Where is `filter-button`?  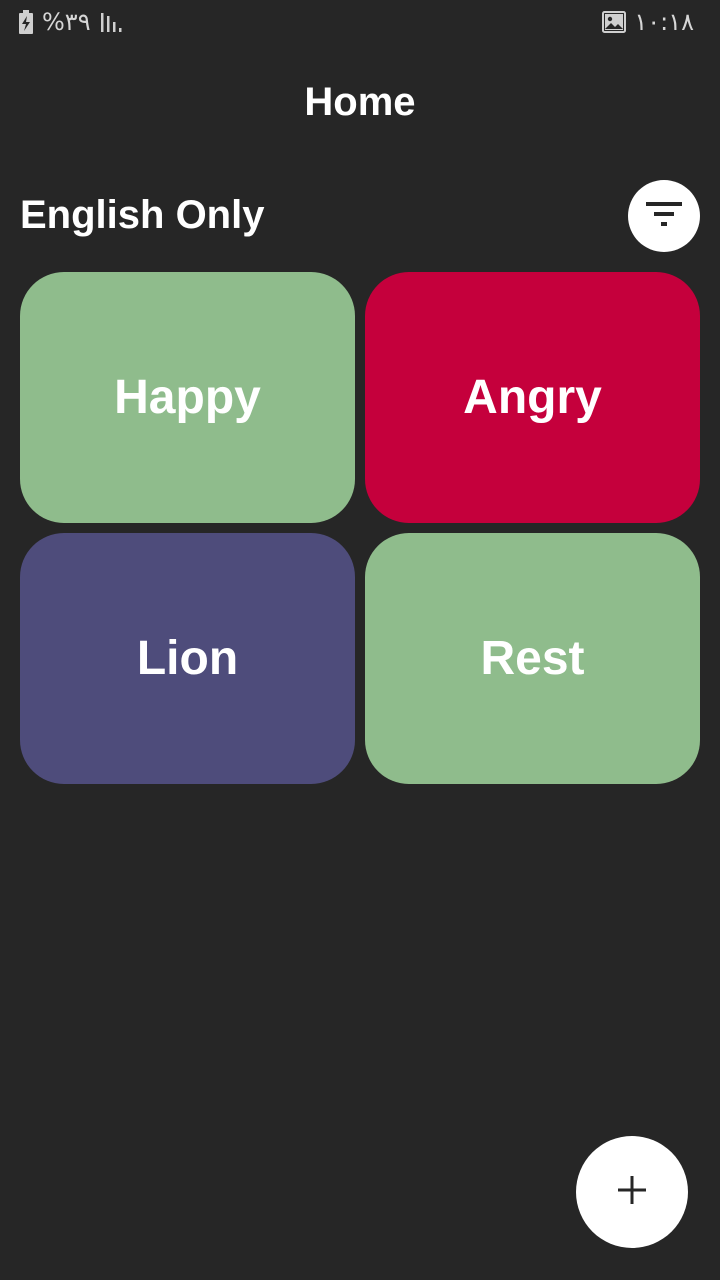 filter-button is located at coordinates (664, 216).